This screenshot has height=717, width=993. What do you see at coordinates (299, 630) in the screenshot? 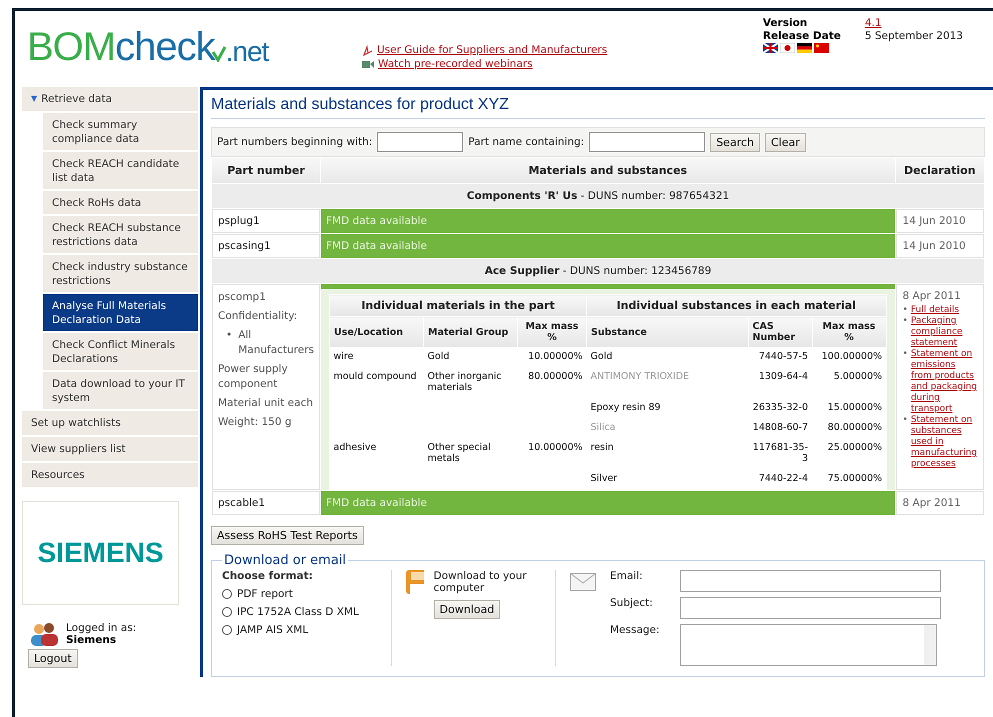
I see `format-radio: JAMP AIS XML` at bounding box center [299, 630].